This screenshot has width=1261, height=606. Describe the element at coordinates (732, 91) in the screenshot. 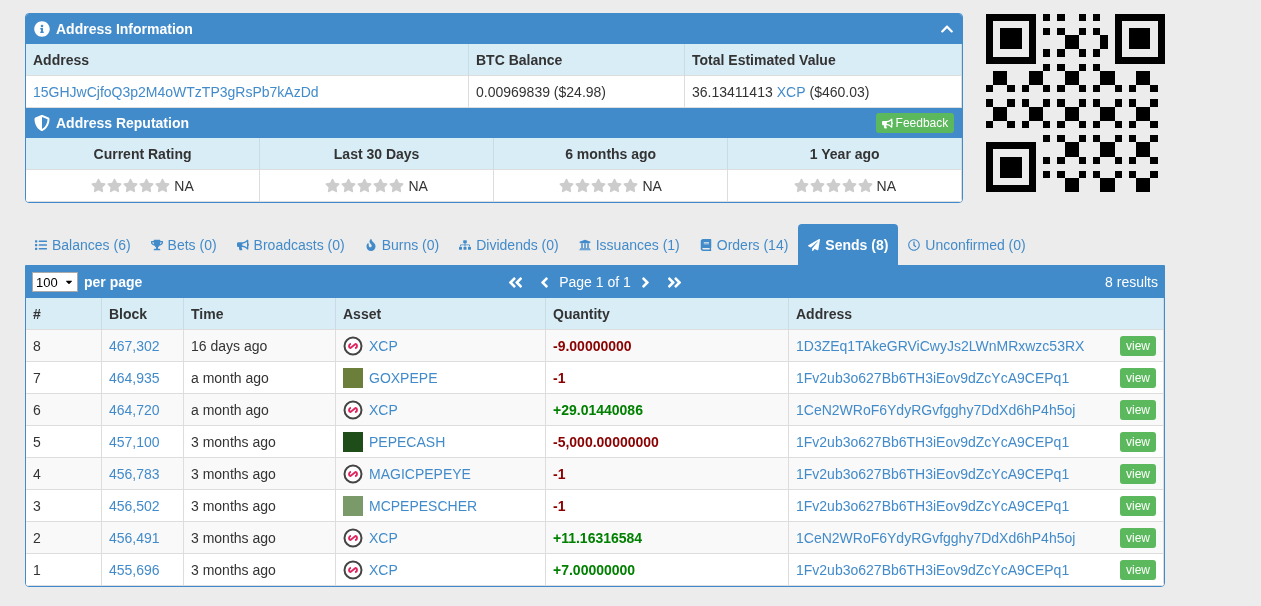

I see `estimated-amount: 36.13411413` at that location.